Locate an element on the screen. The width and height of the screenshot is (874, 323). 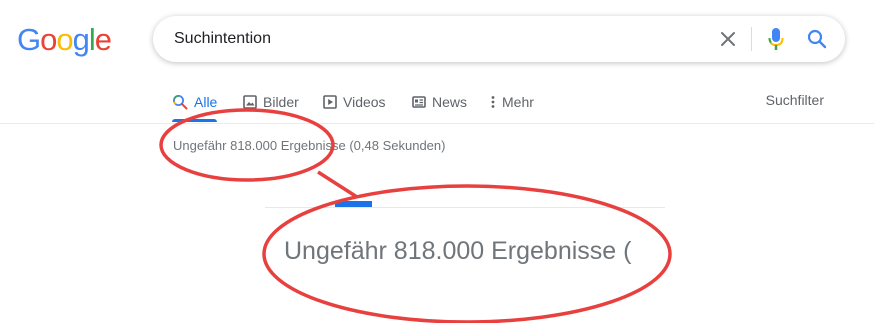
tab-all: Alle is located at coordinates (194, 102).